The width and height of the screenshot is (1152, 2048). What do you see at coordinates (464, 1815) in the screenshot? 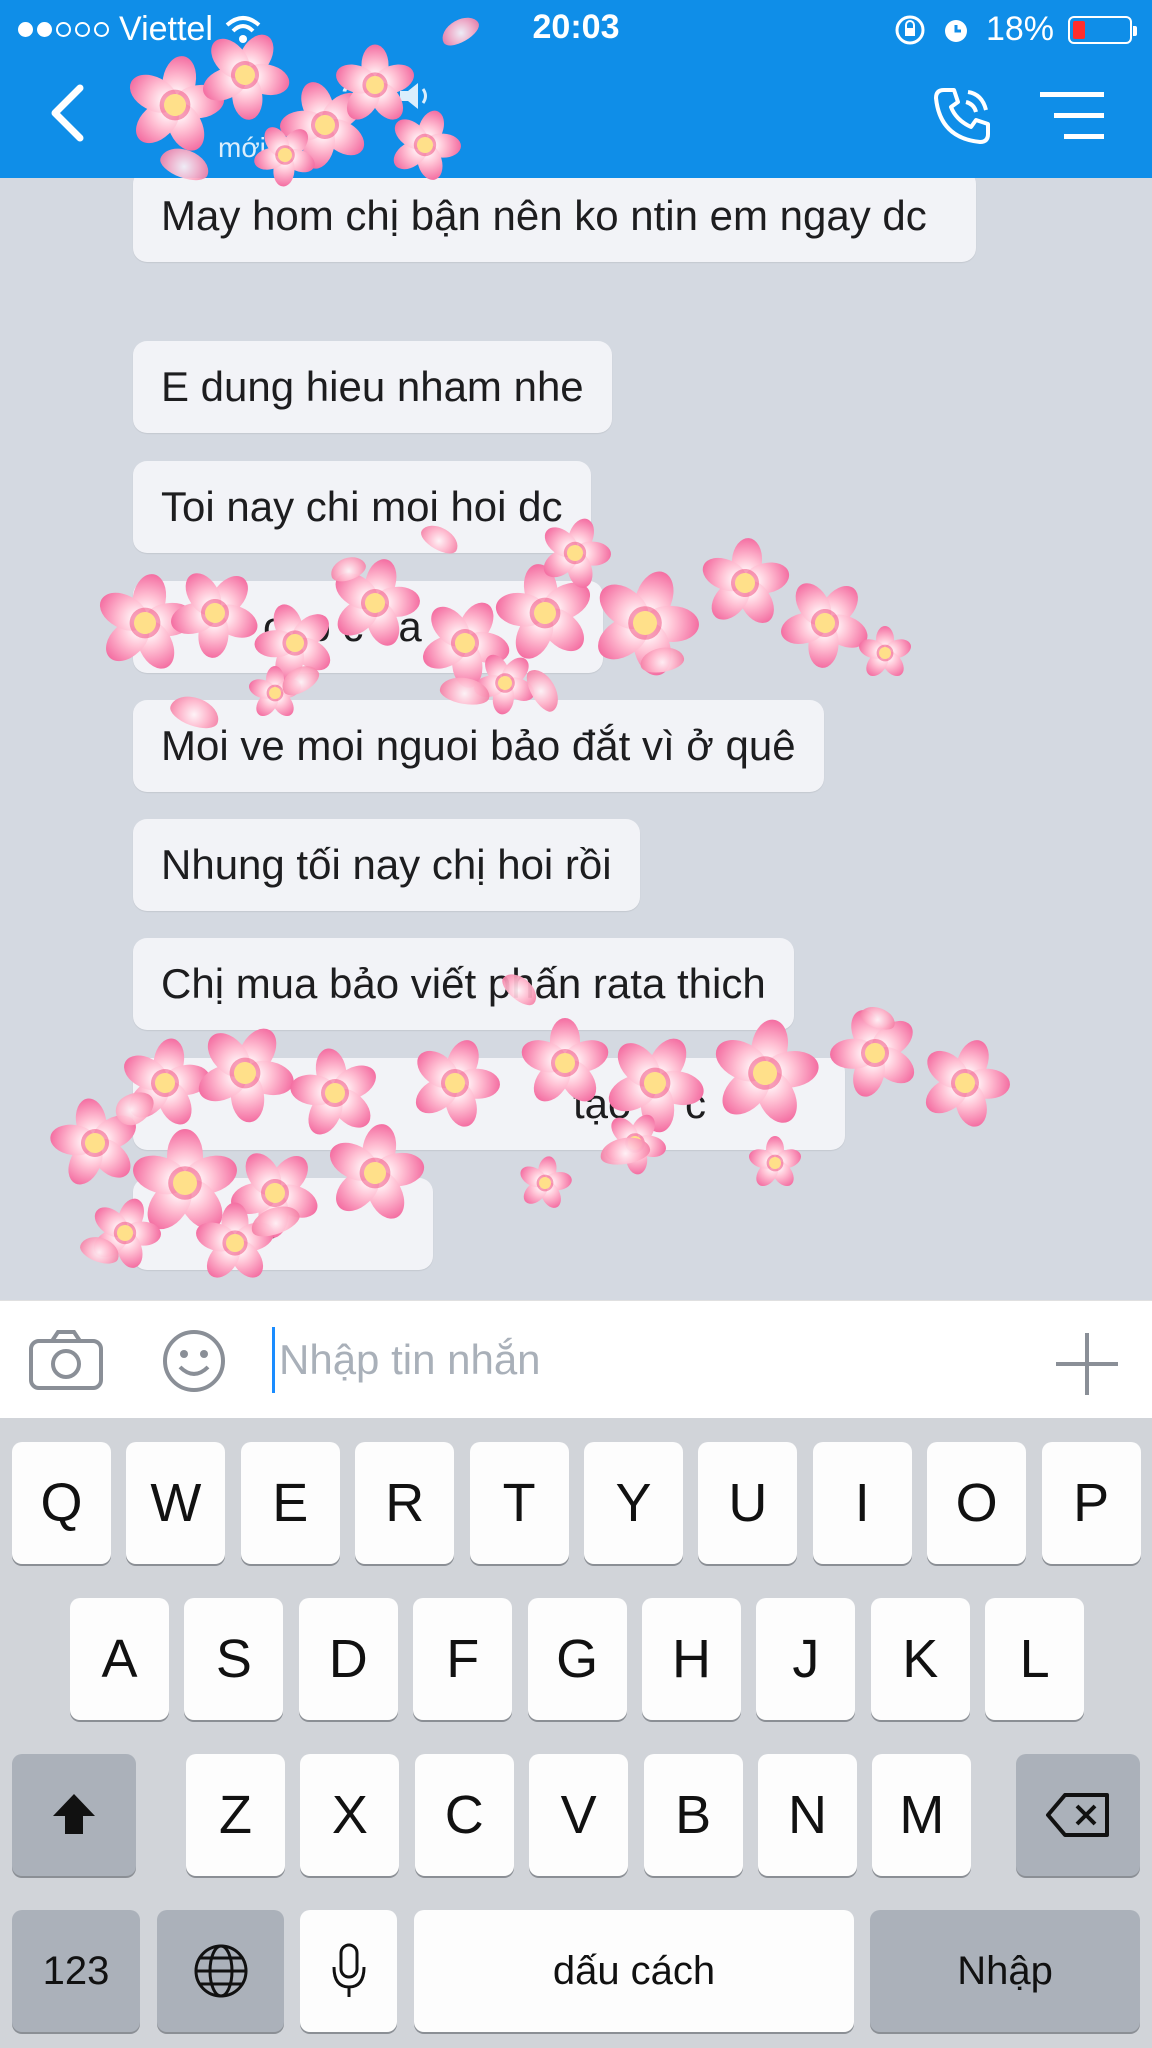
I see `key-c: C` at bounding box center [464, 1815].